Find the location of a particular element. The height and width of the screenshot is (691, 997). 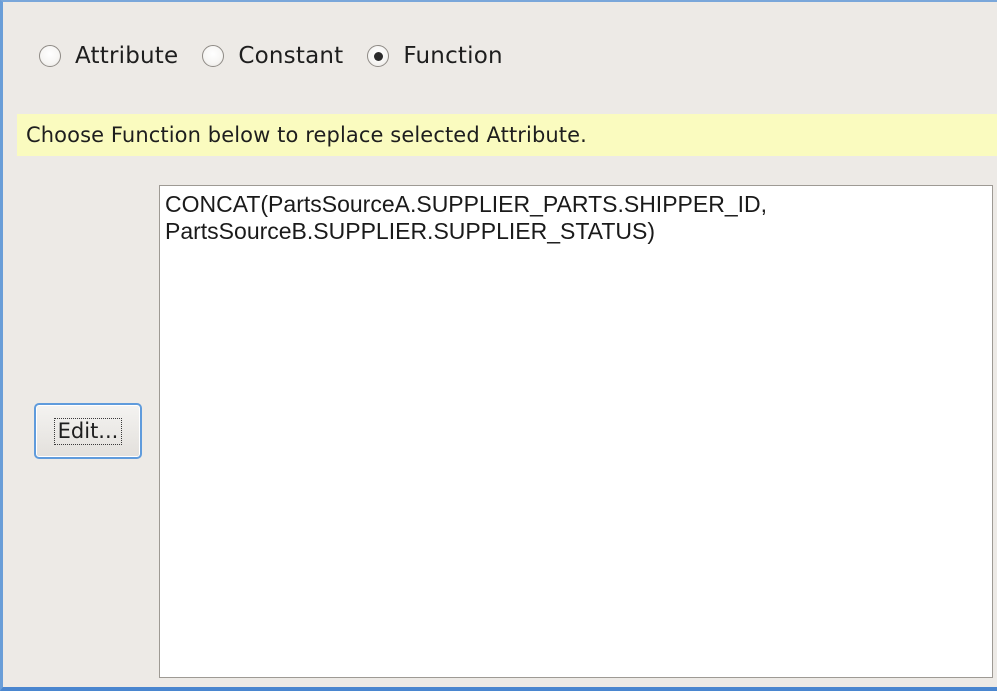

attribute-radio-label: Attribute is located at coordinates (126, 56).